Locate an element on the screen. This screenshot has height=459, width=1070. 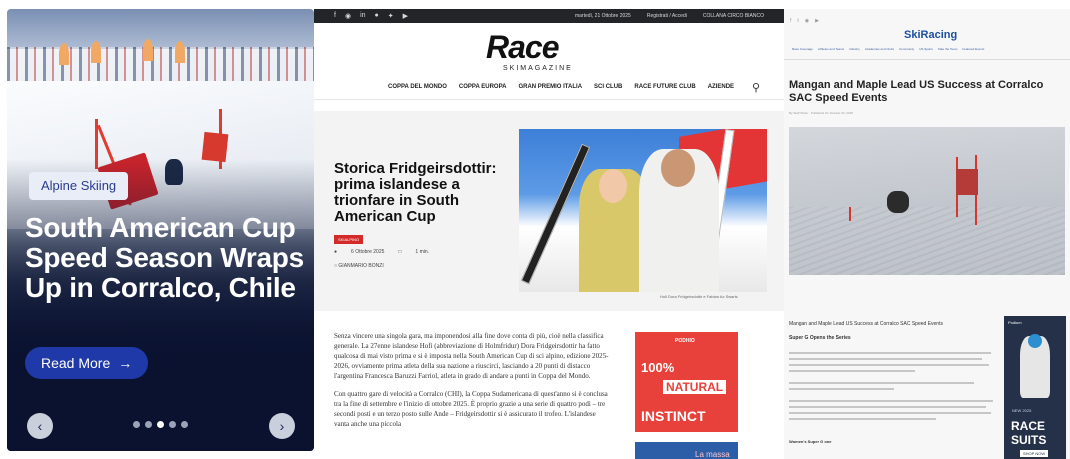
nav-item: Race Coverage is located at coordinates (802, 49).